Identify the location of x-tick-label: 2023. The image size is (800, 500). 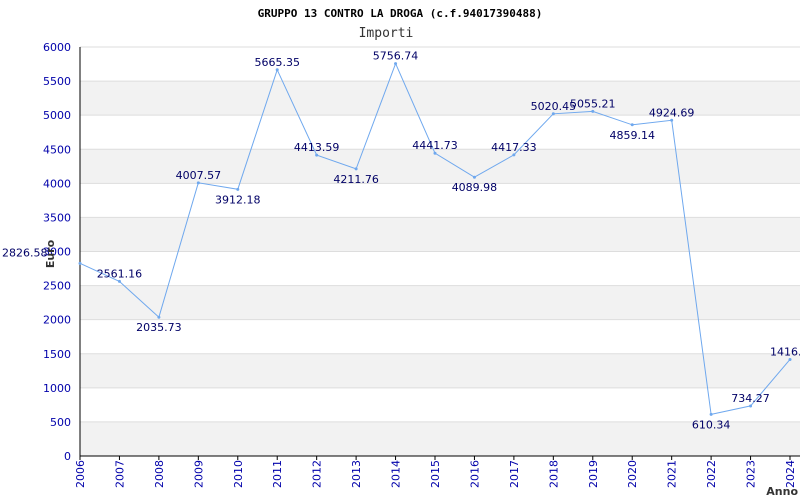
(751, 474).